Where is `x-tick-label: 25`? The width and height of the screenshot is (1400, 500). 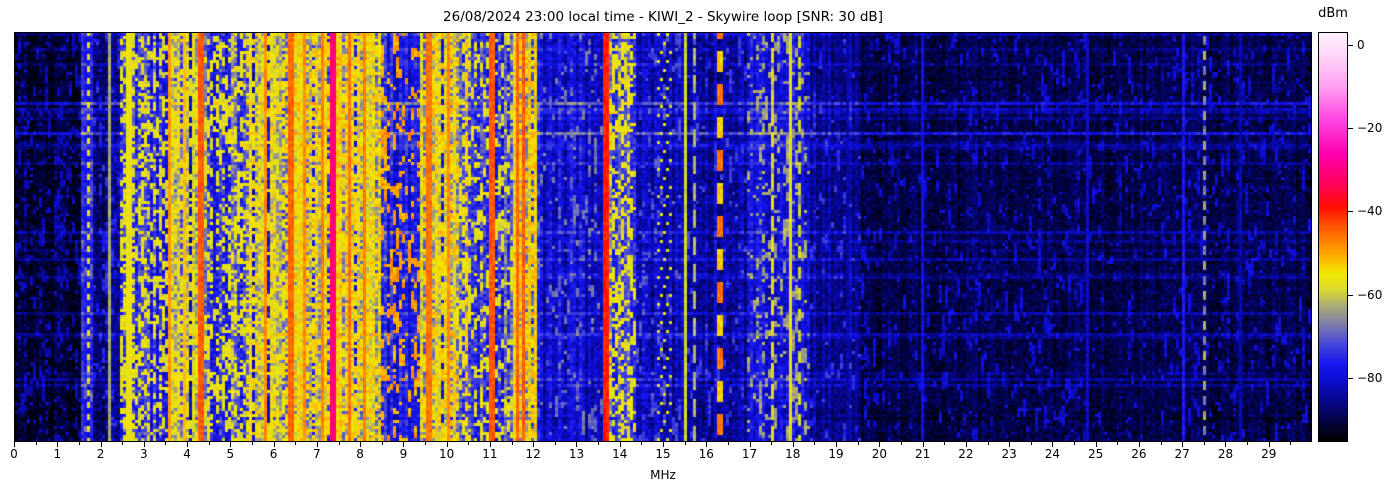 x-tick-label: 25 is located at coordinates (1096, 454).